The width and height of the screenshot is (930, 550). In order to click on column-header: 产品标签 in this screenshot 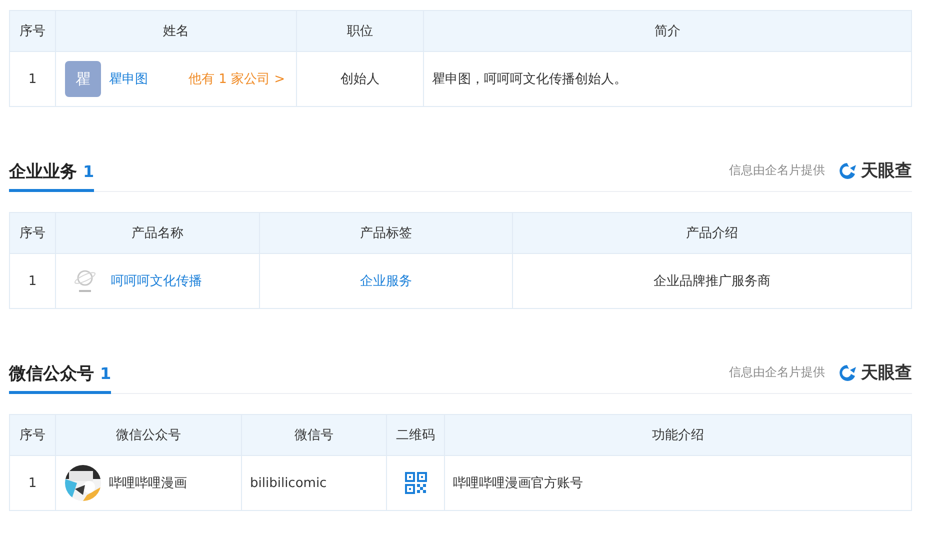, I will do `click(386, 233)`.